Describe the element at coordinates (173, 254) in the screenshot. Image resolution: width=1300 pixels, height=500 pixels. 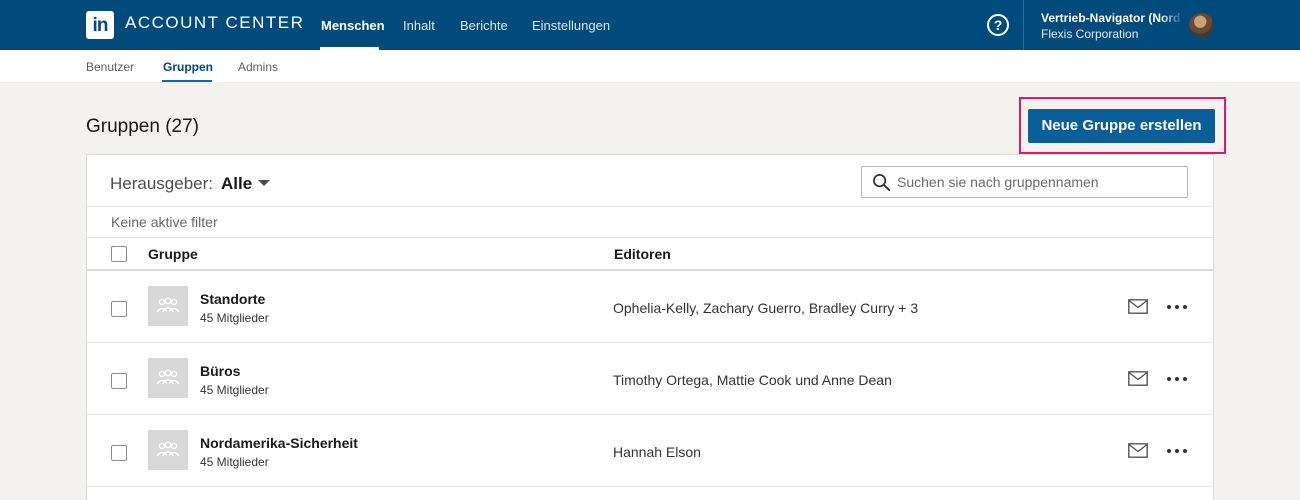
I see `column-header-group: Gruppe` at that location.